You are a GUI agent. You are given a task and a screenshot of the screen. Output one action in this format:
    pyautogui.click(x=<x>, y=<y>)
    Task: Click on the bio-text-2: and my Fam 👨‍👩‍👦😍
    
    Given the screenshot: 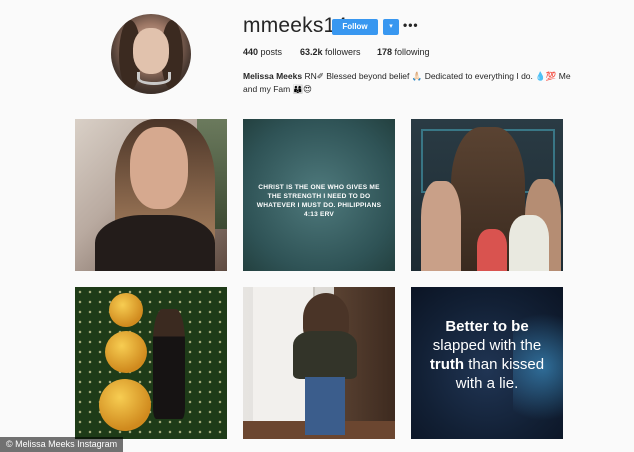 What is the action you would take?
    pyautogui.click(x=278, y=89)
    